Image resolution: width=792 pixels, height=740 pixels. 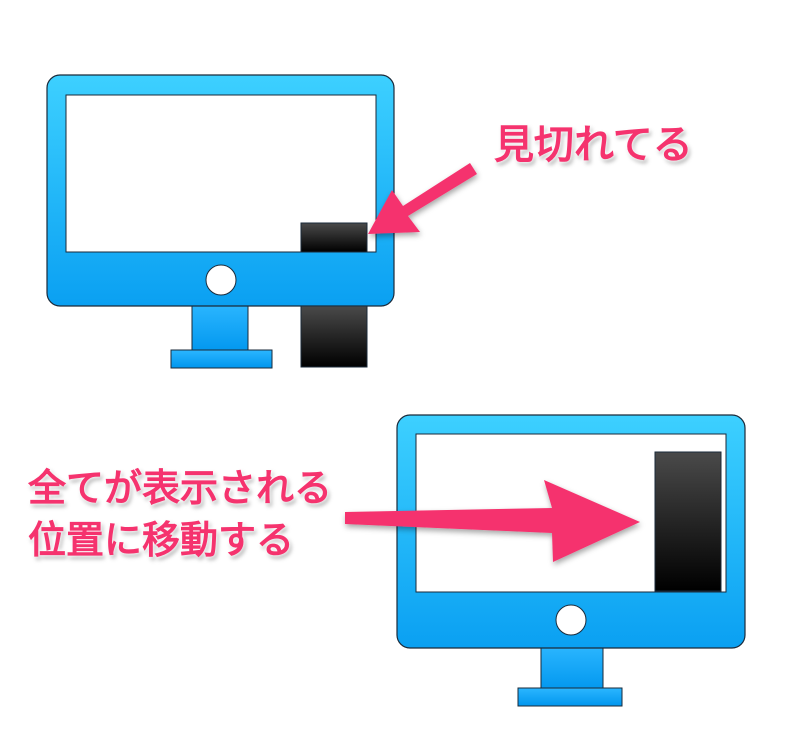 What do you see at coordinates (593, 145) in the screenshot?
I see `cut-off-label: 見切れてる` at bounding box center [593, 145].